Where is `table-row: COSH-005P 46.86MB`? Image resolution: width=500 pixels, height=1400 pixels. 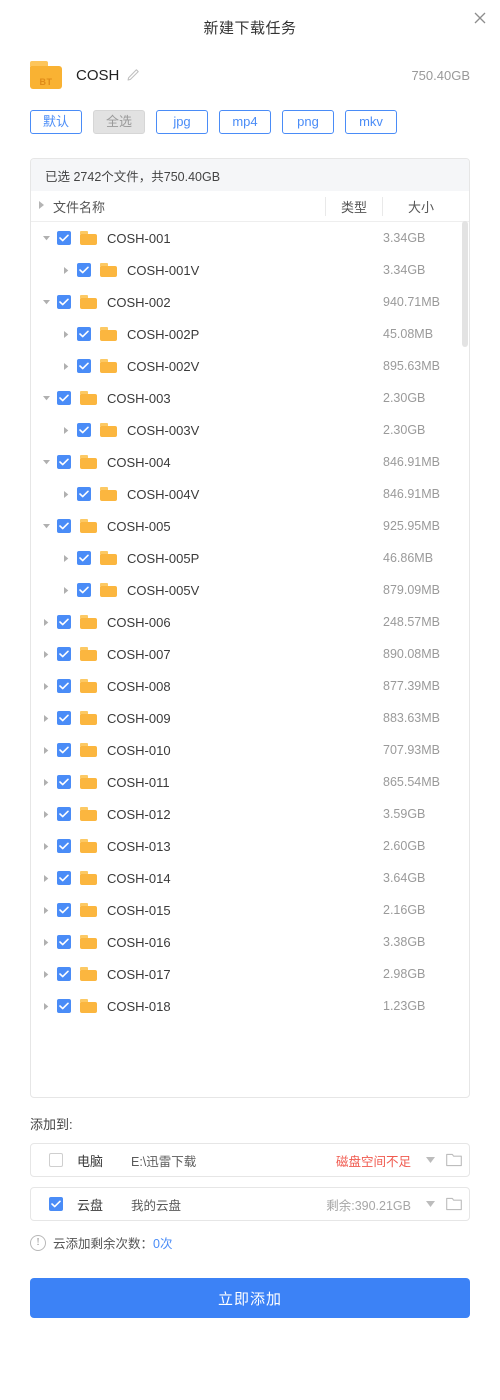 table-row: COSH-005P 46.86MB is located at coordinates (250, 558).